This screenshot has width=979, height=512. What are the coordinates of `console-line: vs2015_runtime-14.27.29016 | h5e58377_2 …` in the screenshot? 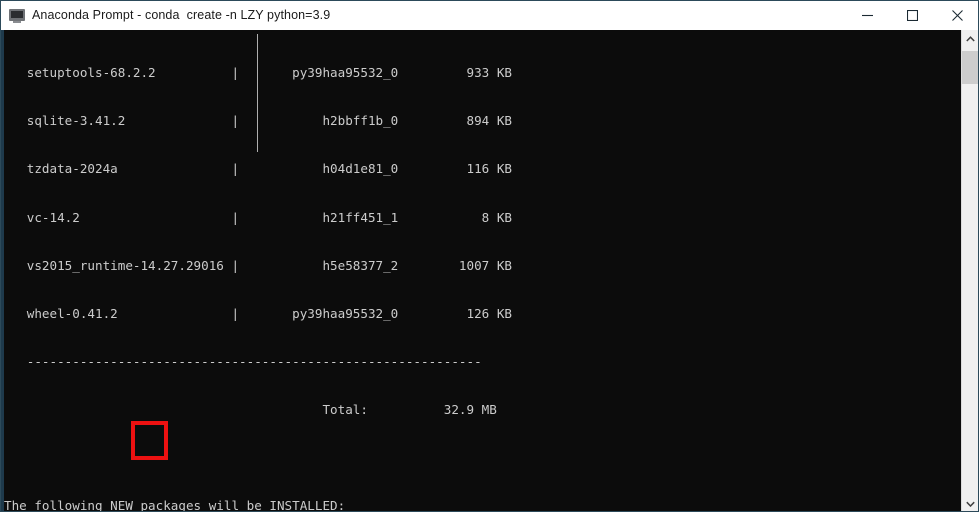 It's located at (258, 265).